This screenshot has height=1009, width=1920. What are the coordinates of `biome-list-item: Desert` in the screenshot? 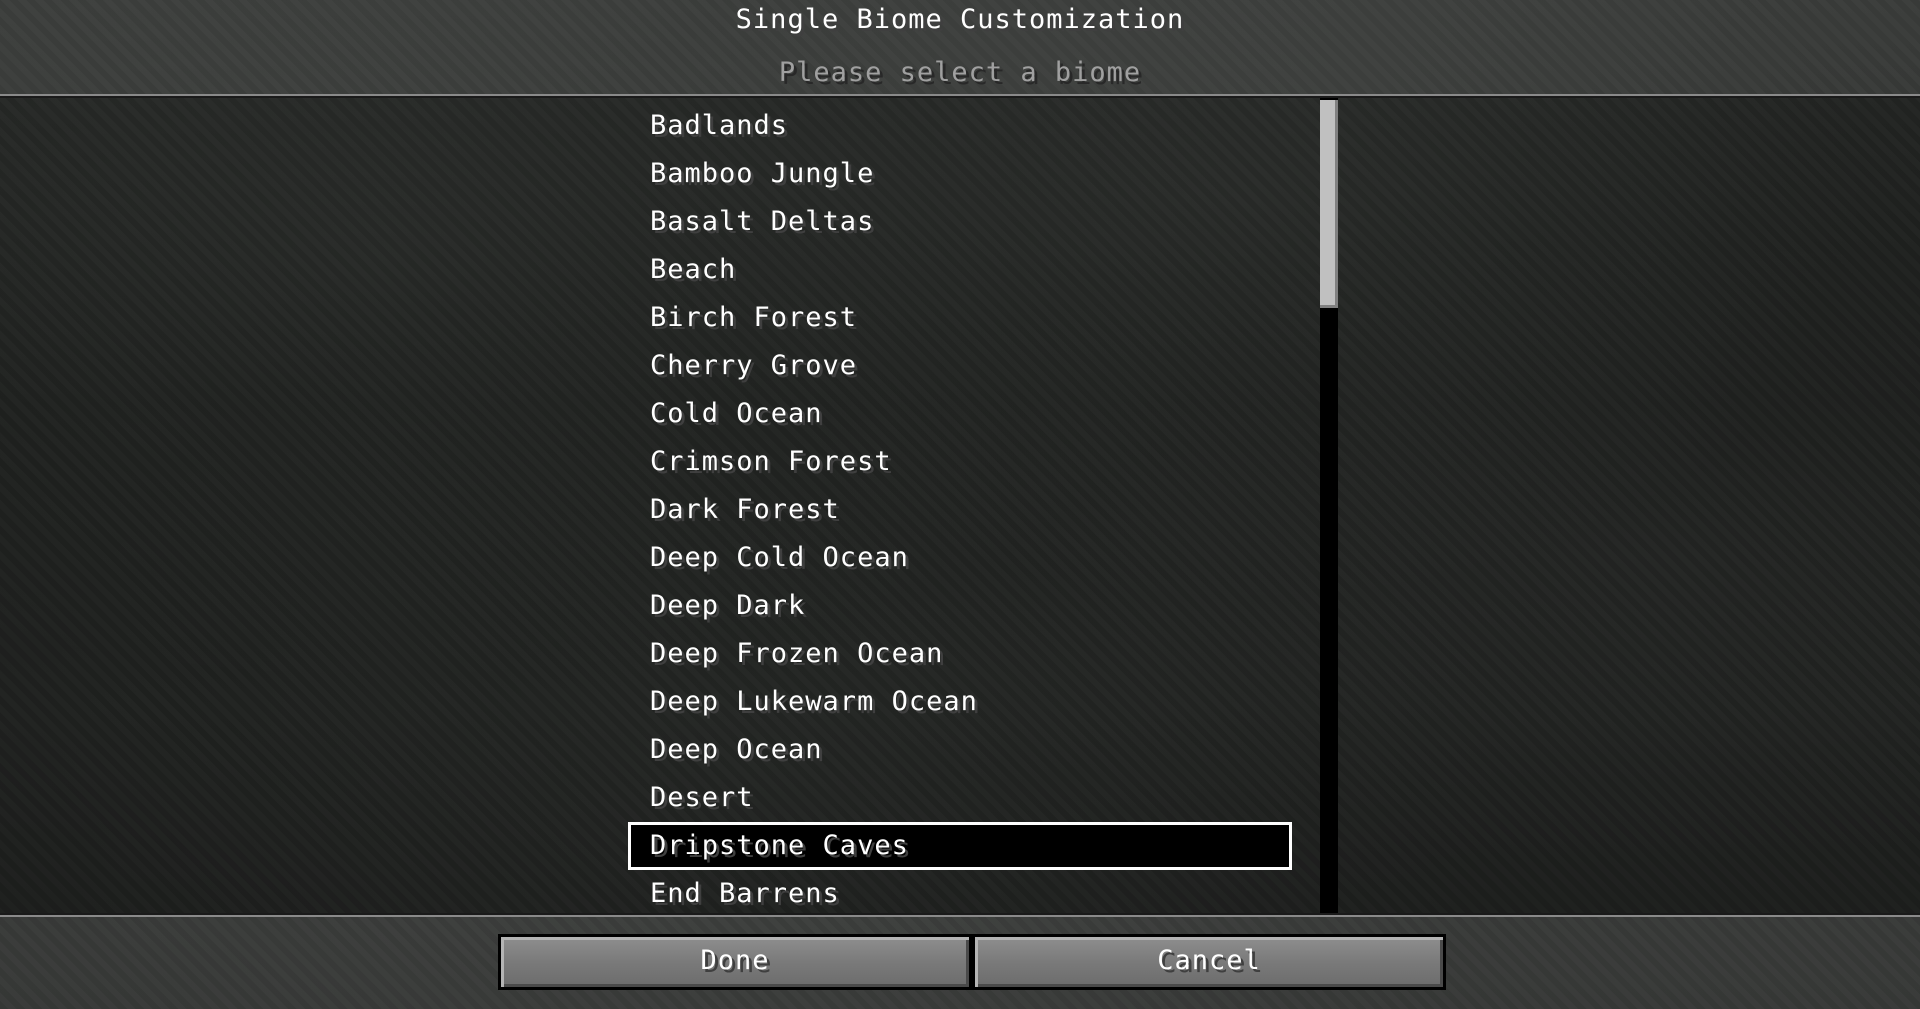 It's located at (960, 798).